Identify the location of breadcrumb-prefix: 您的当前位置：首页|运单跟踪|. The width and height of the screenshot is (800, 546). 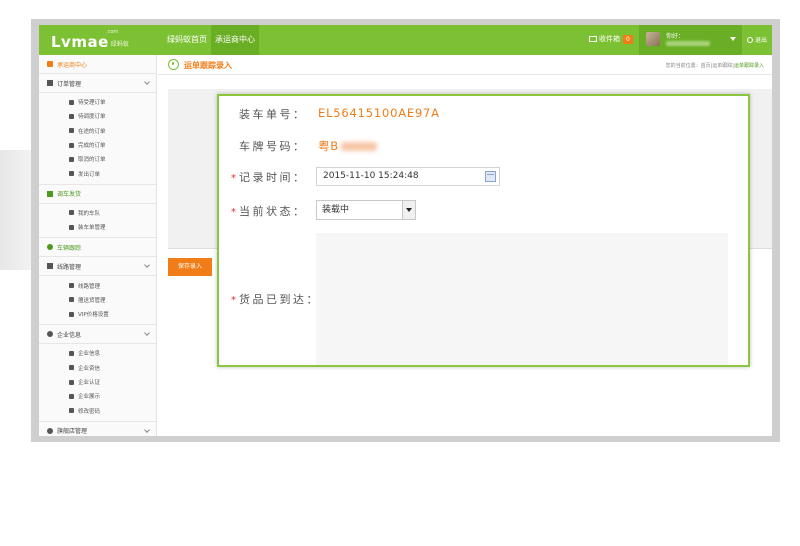
(699, 66).